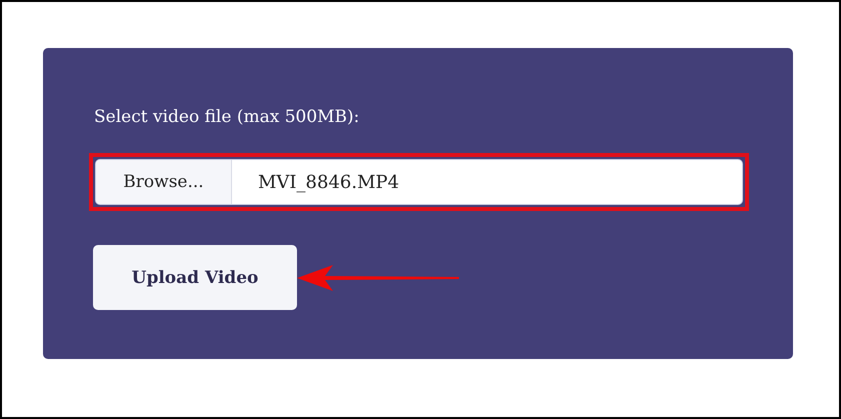 This screenshot has width=841, height=419. What do you see at coordinates (378, 278) in the screenshot?
I see `arrow-icon` at bounding box center [378, 278].